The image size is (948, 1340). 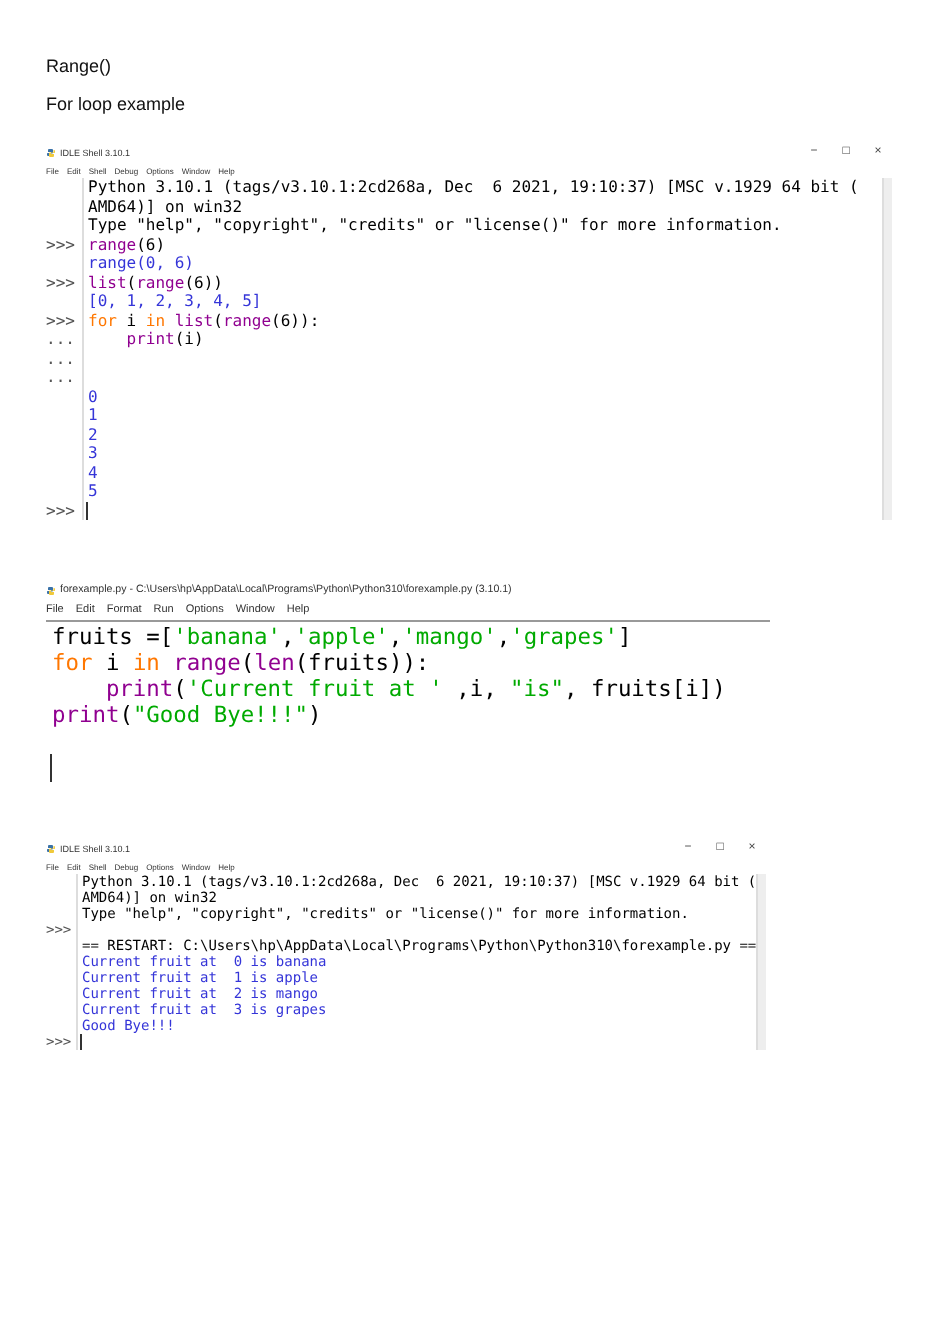 I want to click on code-line: Python 3.10.1 (tags/v3.10.1:2cd268a, Dec 6 2021, 19:10:37) [MSC v.1929 64 bit (, so click(x=472, y=187).